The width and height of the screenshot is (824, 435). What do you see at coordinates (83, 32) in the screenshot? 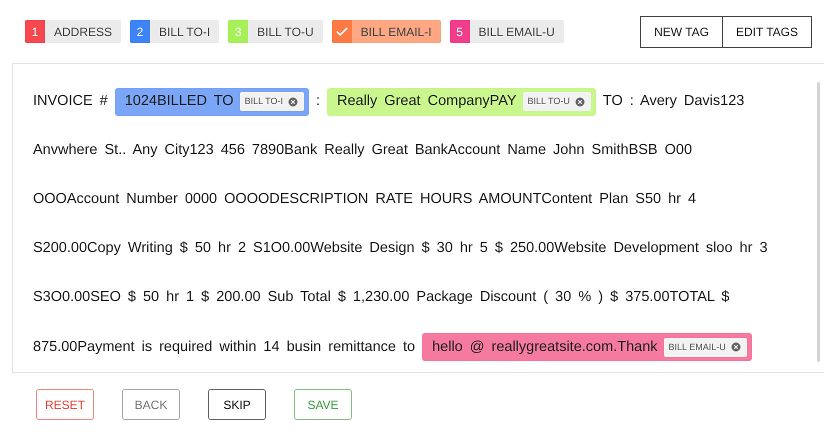
I see `tag-label: ADDRESS` at bounding box center [83, 32].